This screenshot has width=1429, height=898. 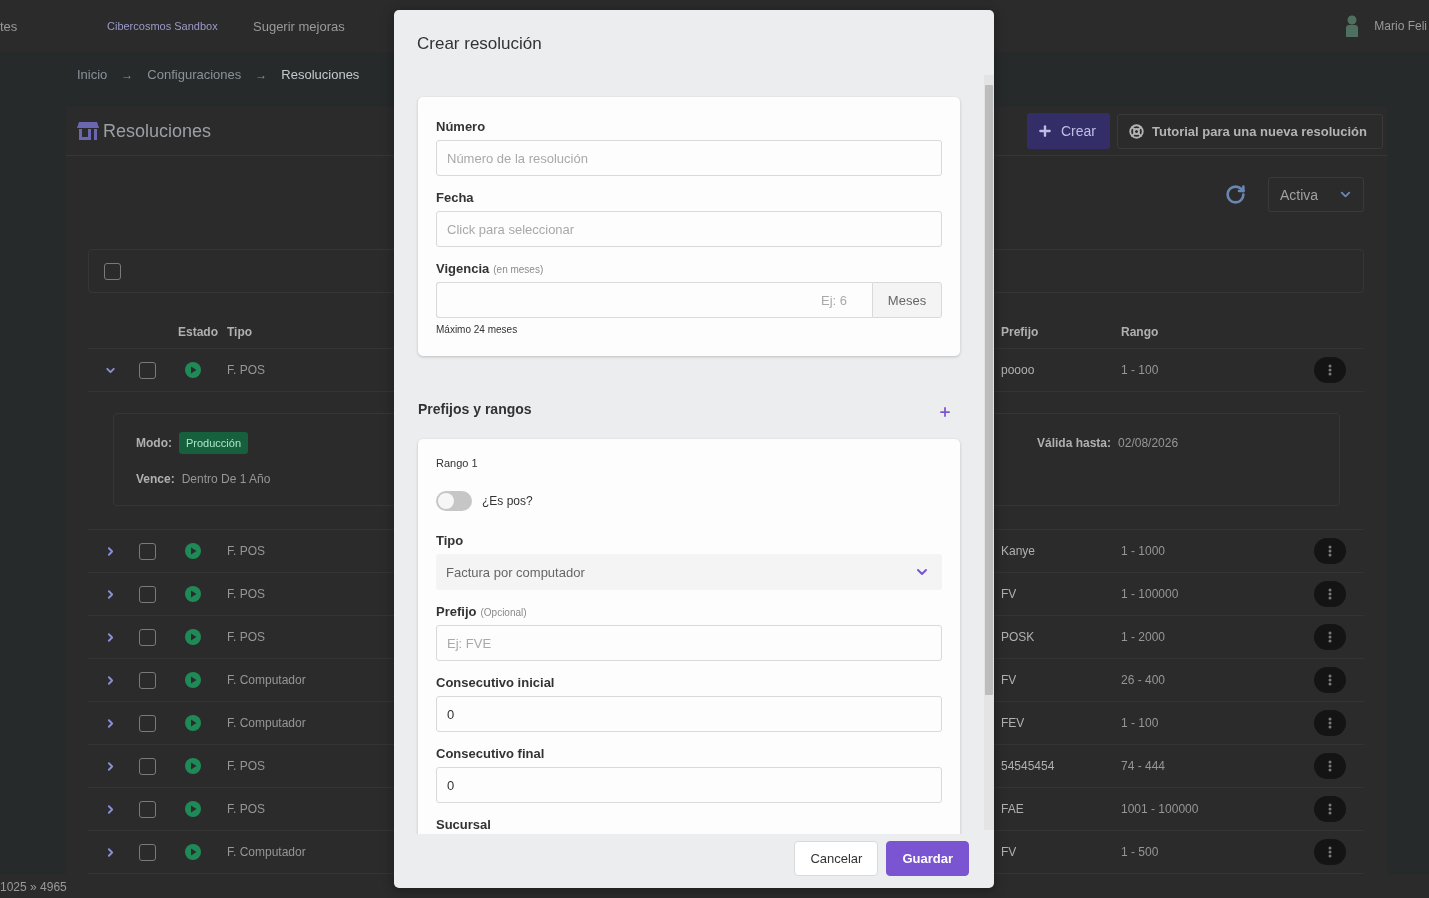 What do you see at coordinates (518, 269) in the screenshot?
I see `field-hint: (en meses)` at bounding box center [518, 269].